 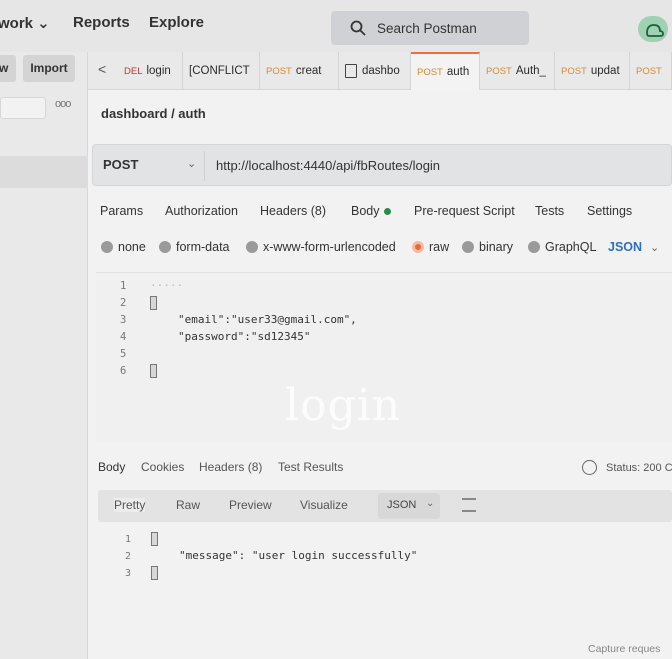 I want to click on response-tab-body: Body, so click(x=111, y=467).